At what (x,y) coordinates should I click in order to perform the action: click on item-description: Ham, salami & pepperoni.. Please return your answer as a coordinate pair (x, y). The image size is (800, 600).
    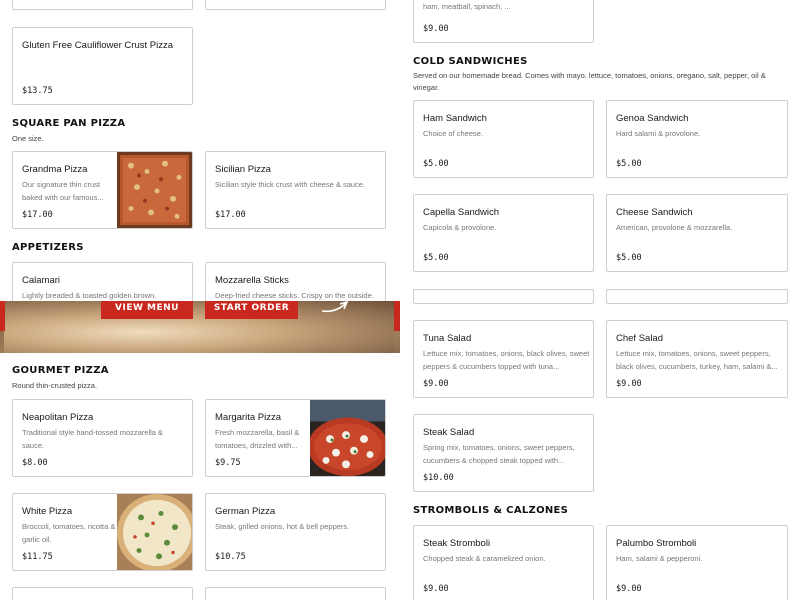
    Looking at the image, I should click on (659, 558).